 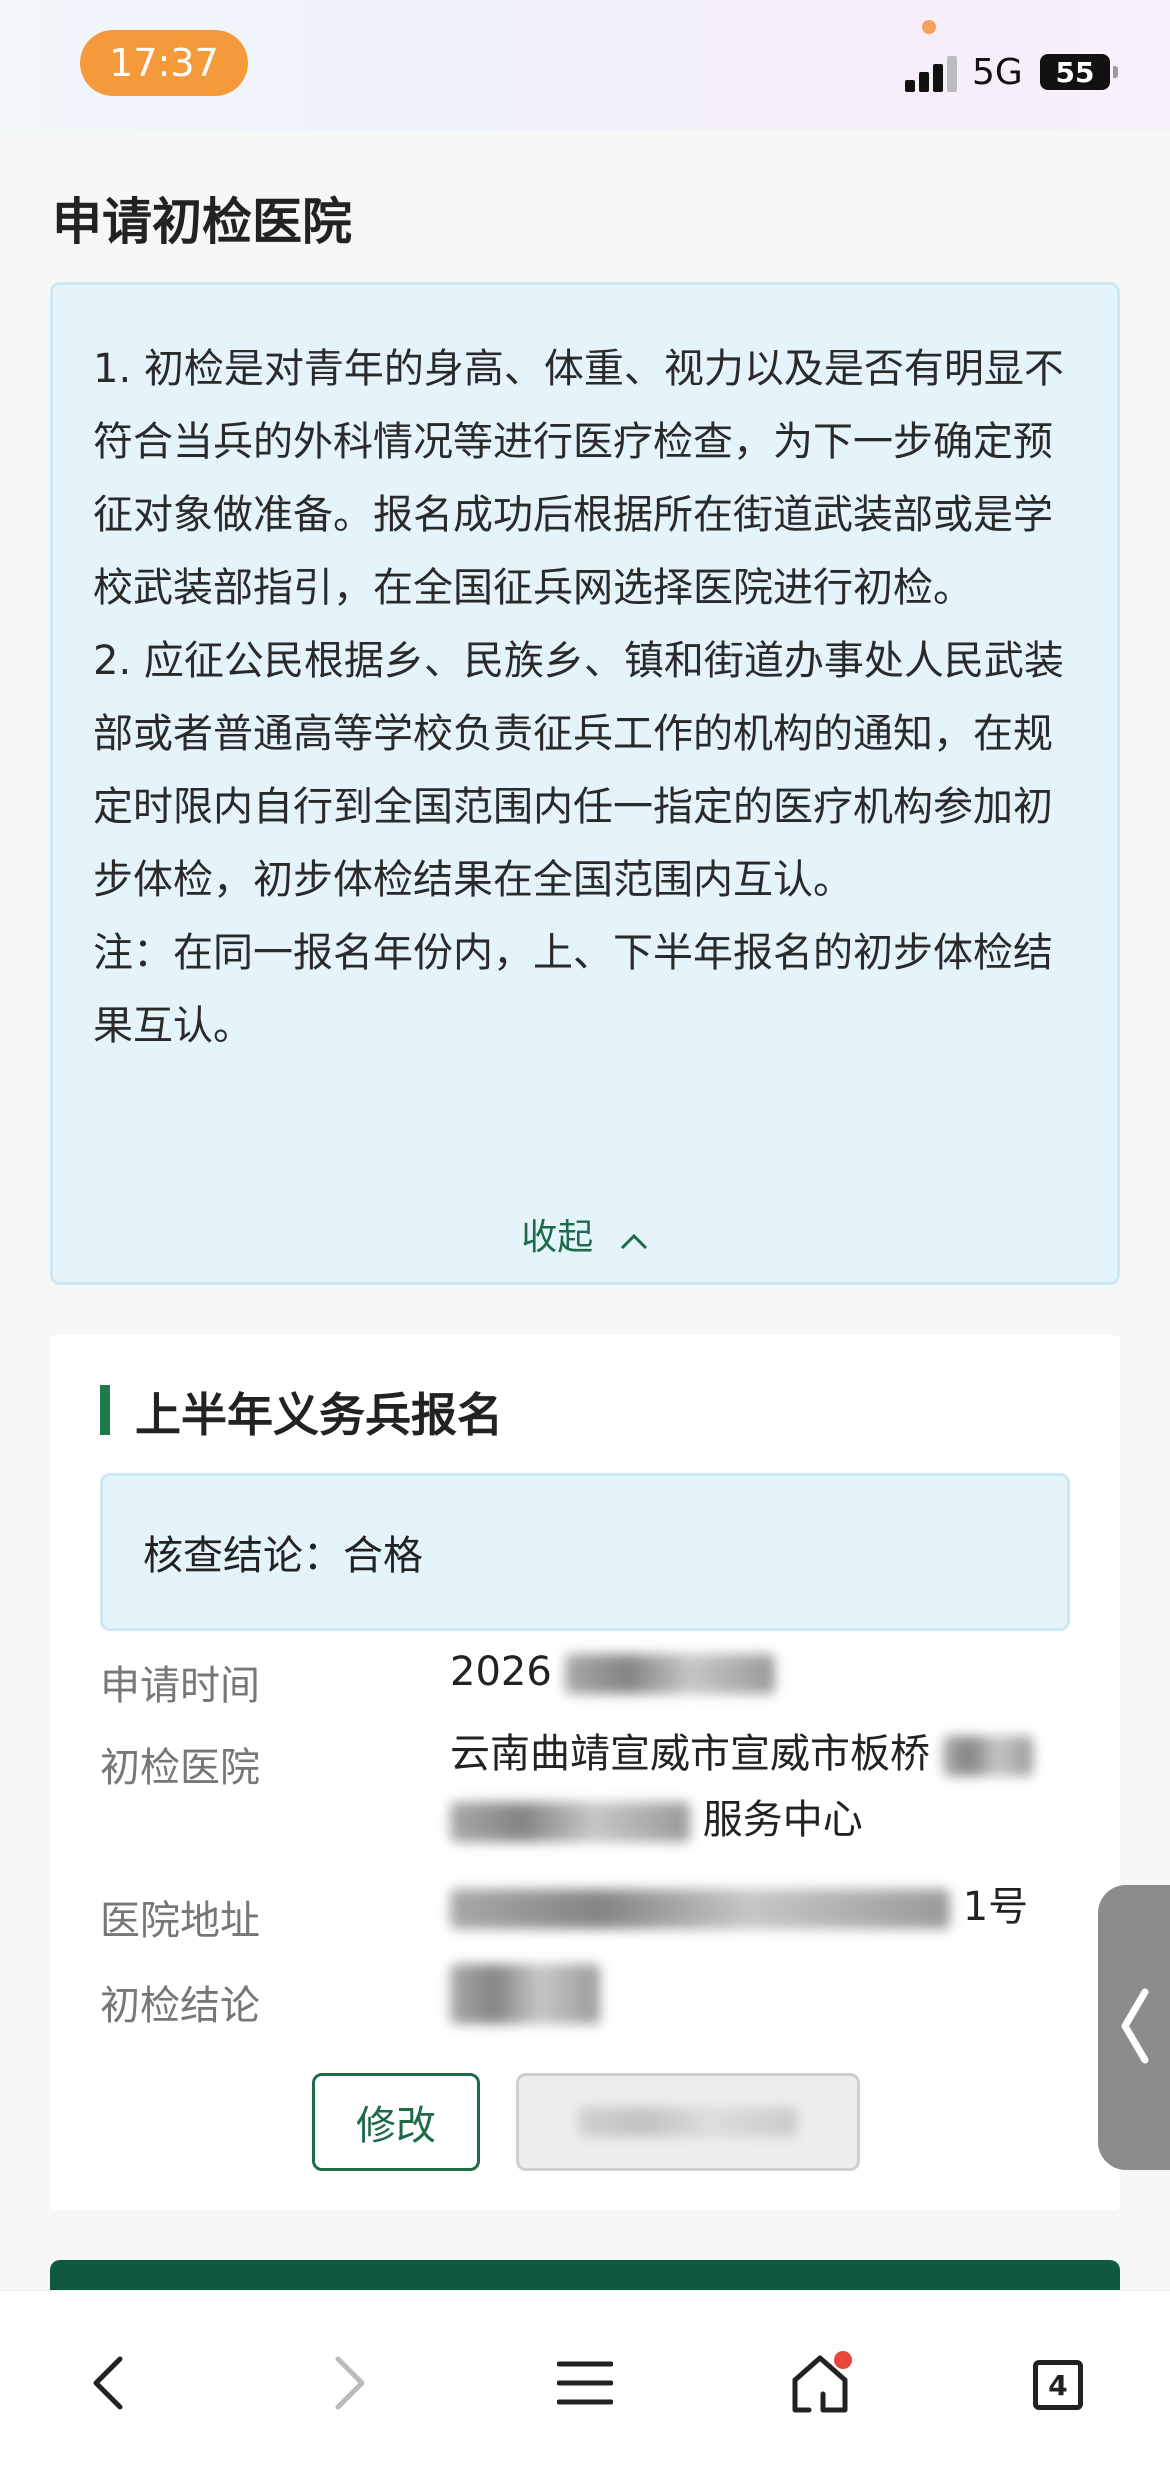 I want to click on collapse-button: 收起, so click(x=585, y=1234).